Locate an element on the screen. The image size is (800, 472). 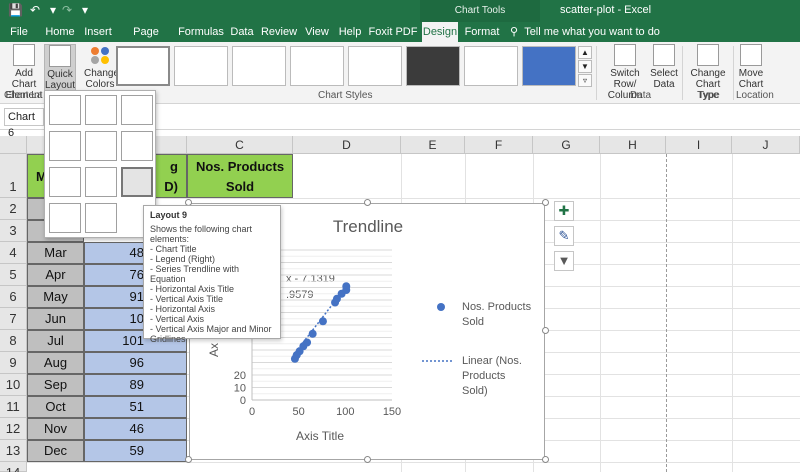
redo-icon: ↷ is located at coordinates (67, 10).